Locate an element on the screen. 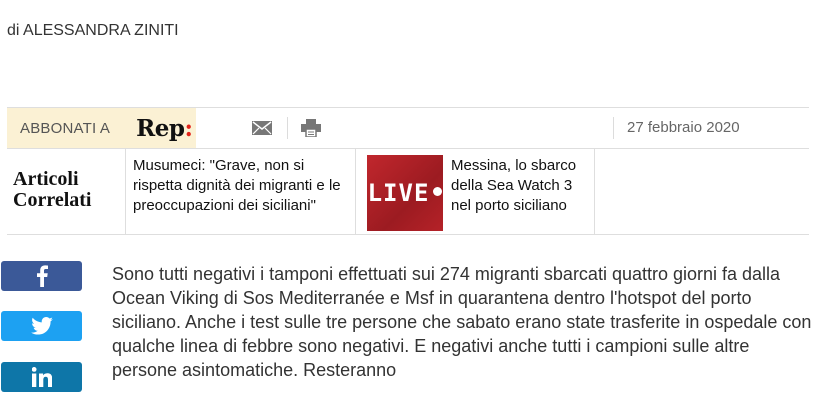 Image resolution: width=829 pixels, height=406 pixels. twitter-share-button is located at coordinates (41, 326).